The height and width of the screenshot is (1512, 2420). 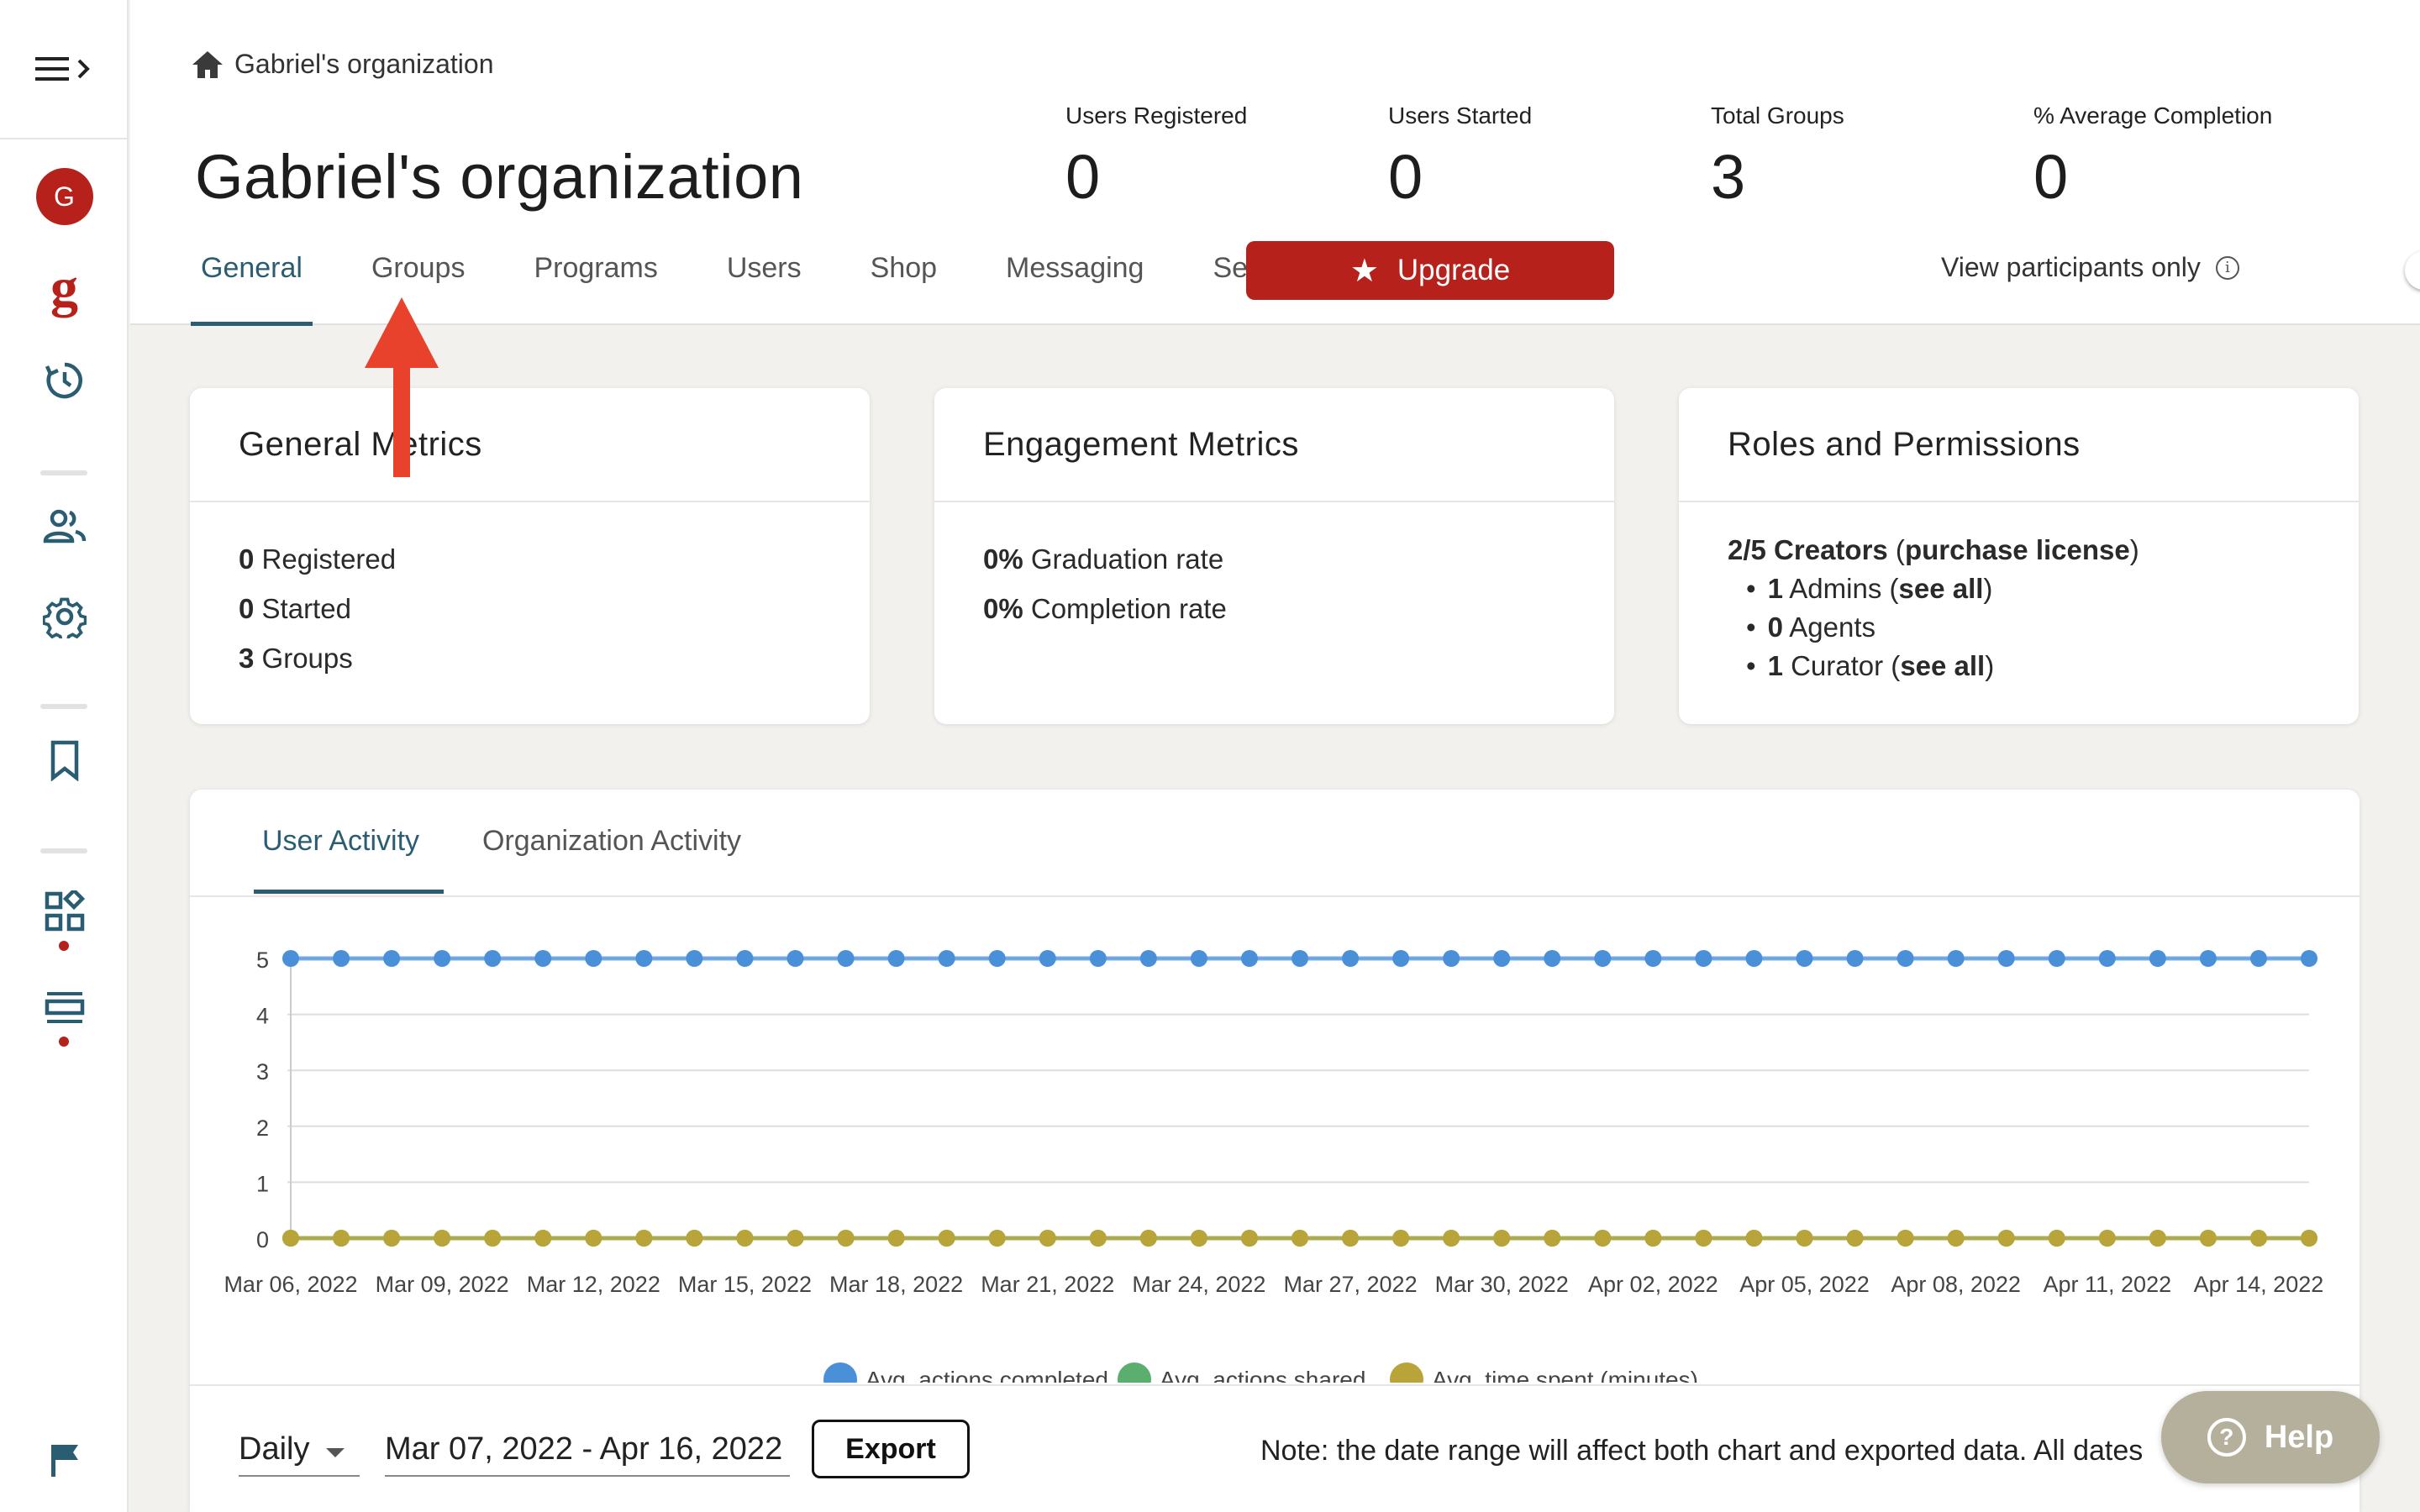 What do you see at coordinates (2017, 549) in the screenshot?
I see `purchase-license-link: purchase license` at bounding box center [2017, 549].